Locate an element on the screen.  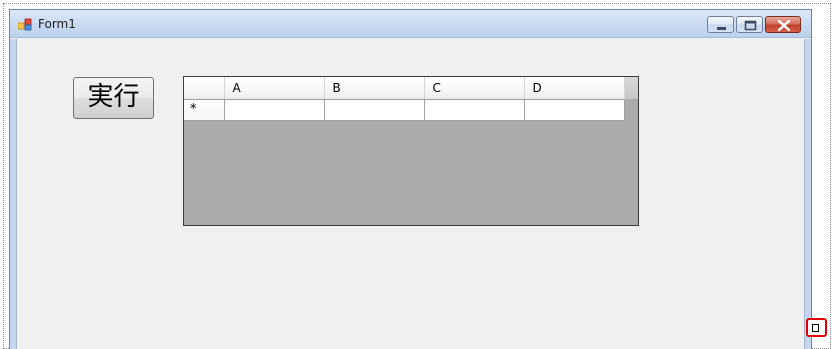
grid-header-row: A B C D is located at coordinates (404, 88).